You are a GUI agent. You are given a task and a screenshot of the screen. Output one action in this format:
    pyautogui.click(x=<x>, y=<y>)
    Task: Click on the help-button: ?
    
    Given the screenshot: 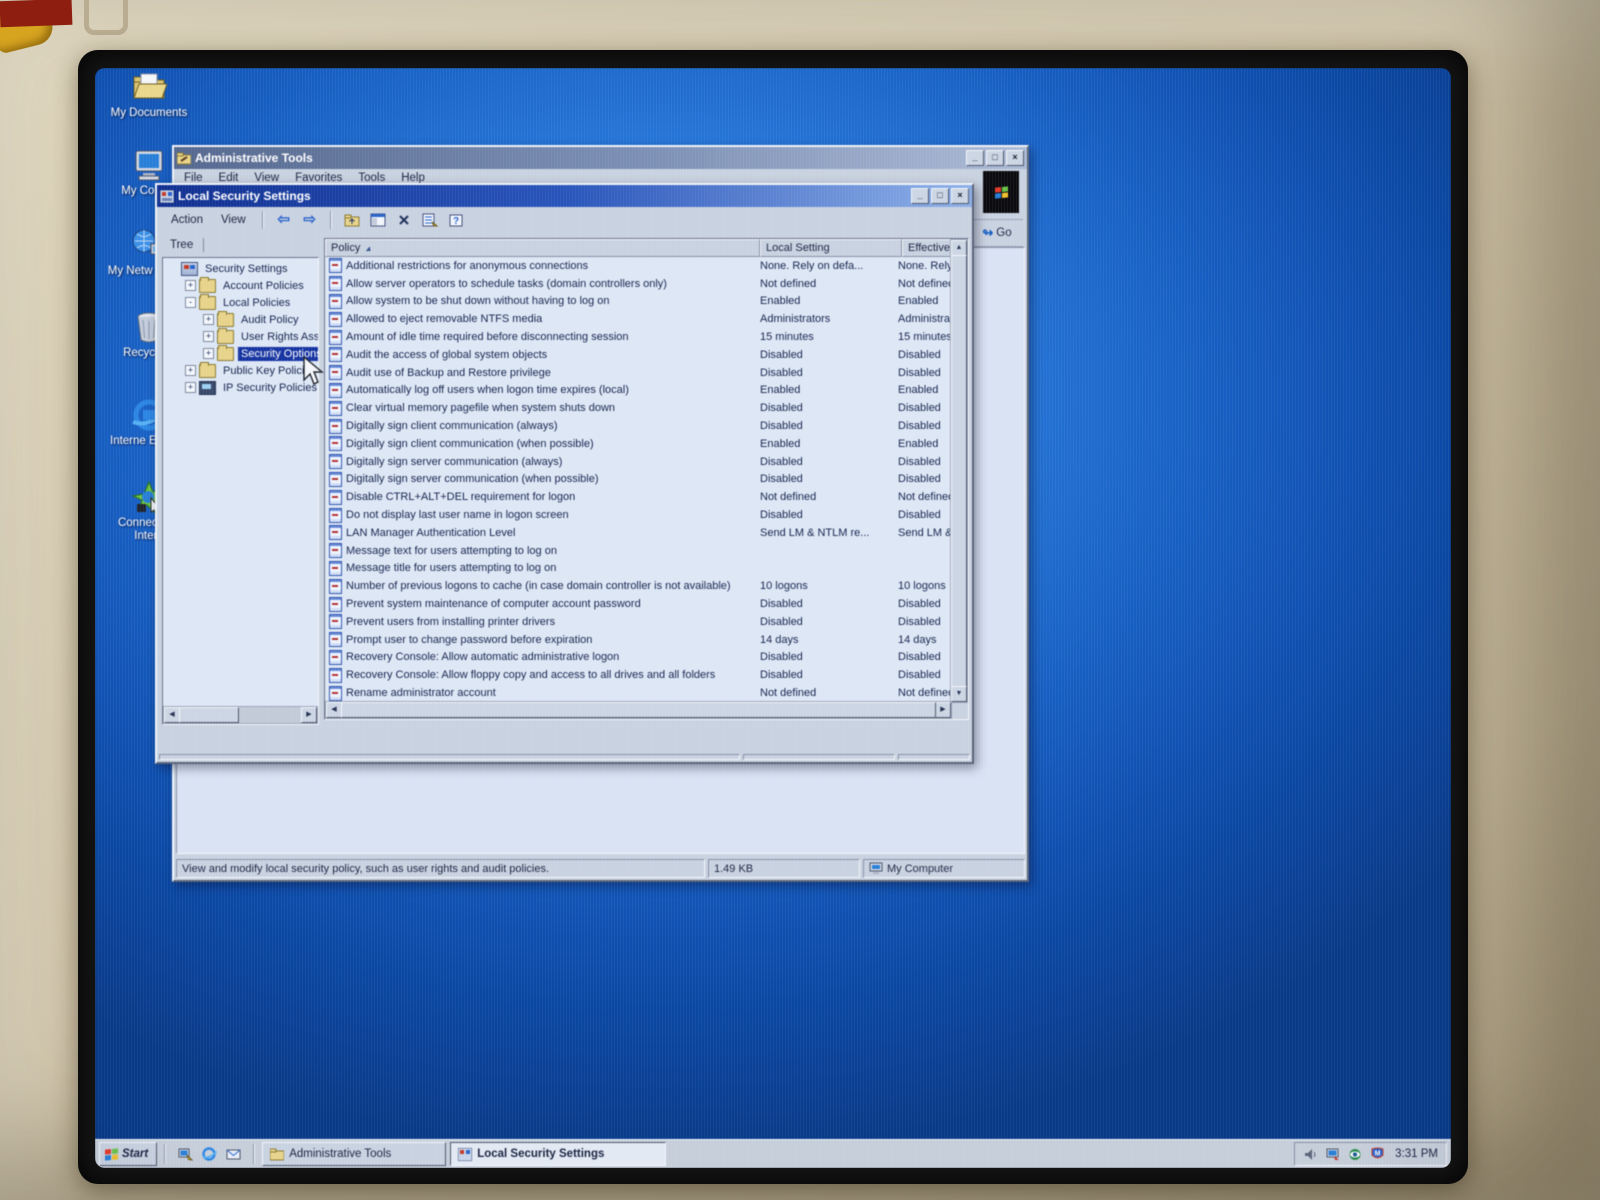 What is the action you would take?
    pyautogui.click(x=456, y=220)
    